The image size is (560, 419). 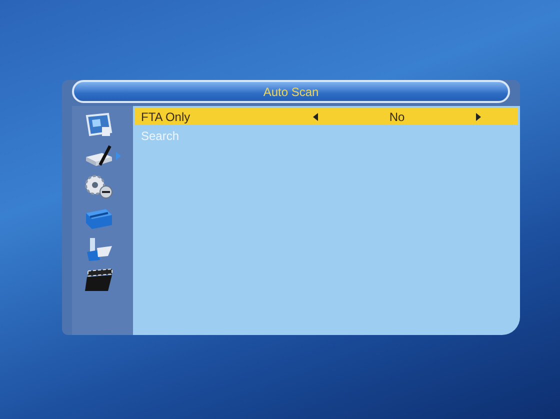 What do you see at coordinates (99, 156) in the screenshot?
I see `device-icon` at bounding box center [99, 156].